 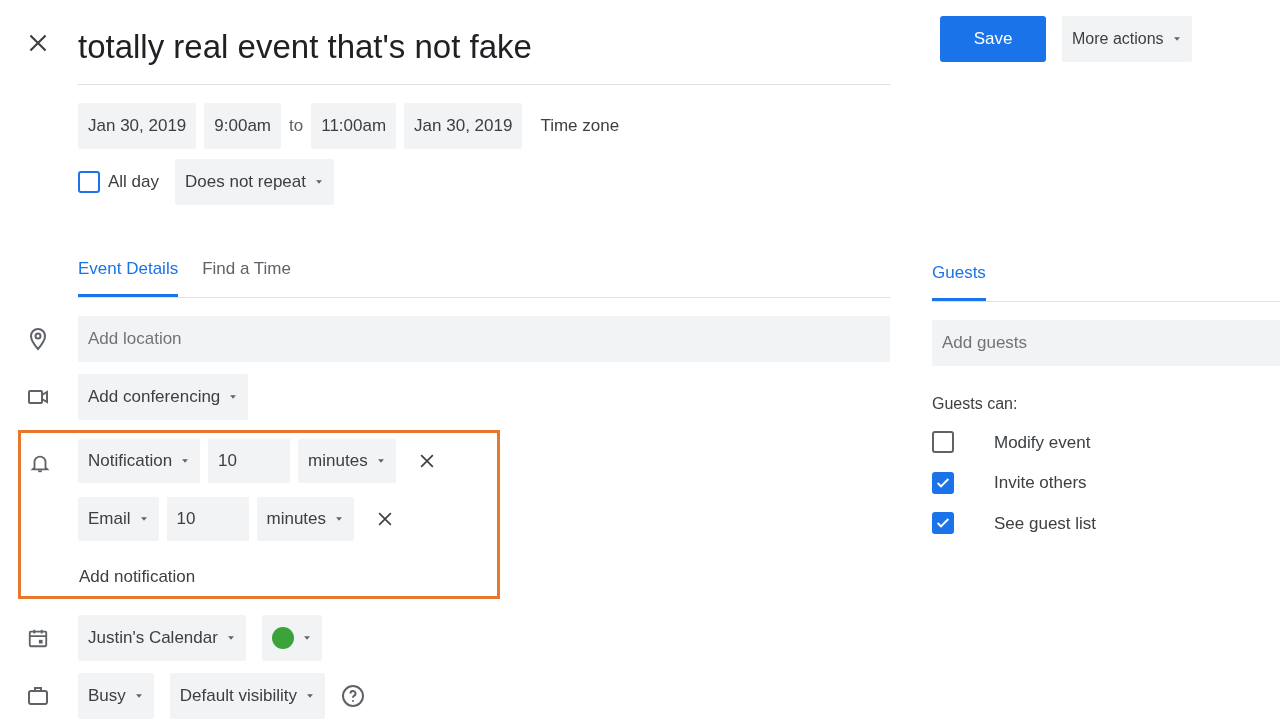 What do you see at coordinates (1106, 342) in the screenshot?
I see `guests-field: Add guests` at bounding box center [1106, 342].